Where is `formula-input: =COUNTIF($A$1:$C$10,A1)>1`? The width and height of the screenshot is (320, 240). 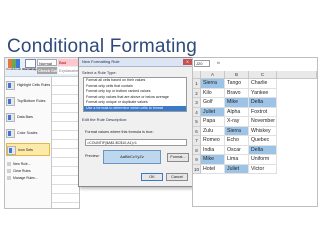
formula-input: =COUNTIF($A$1:$C$10,A1)>1 is located at coordinates (136, 142).